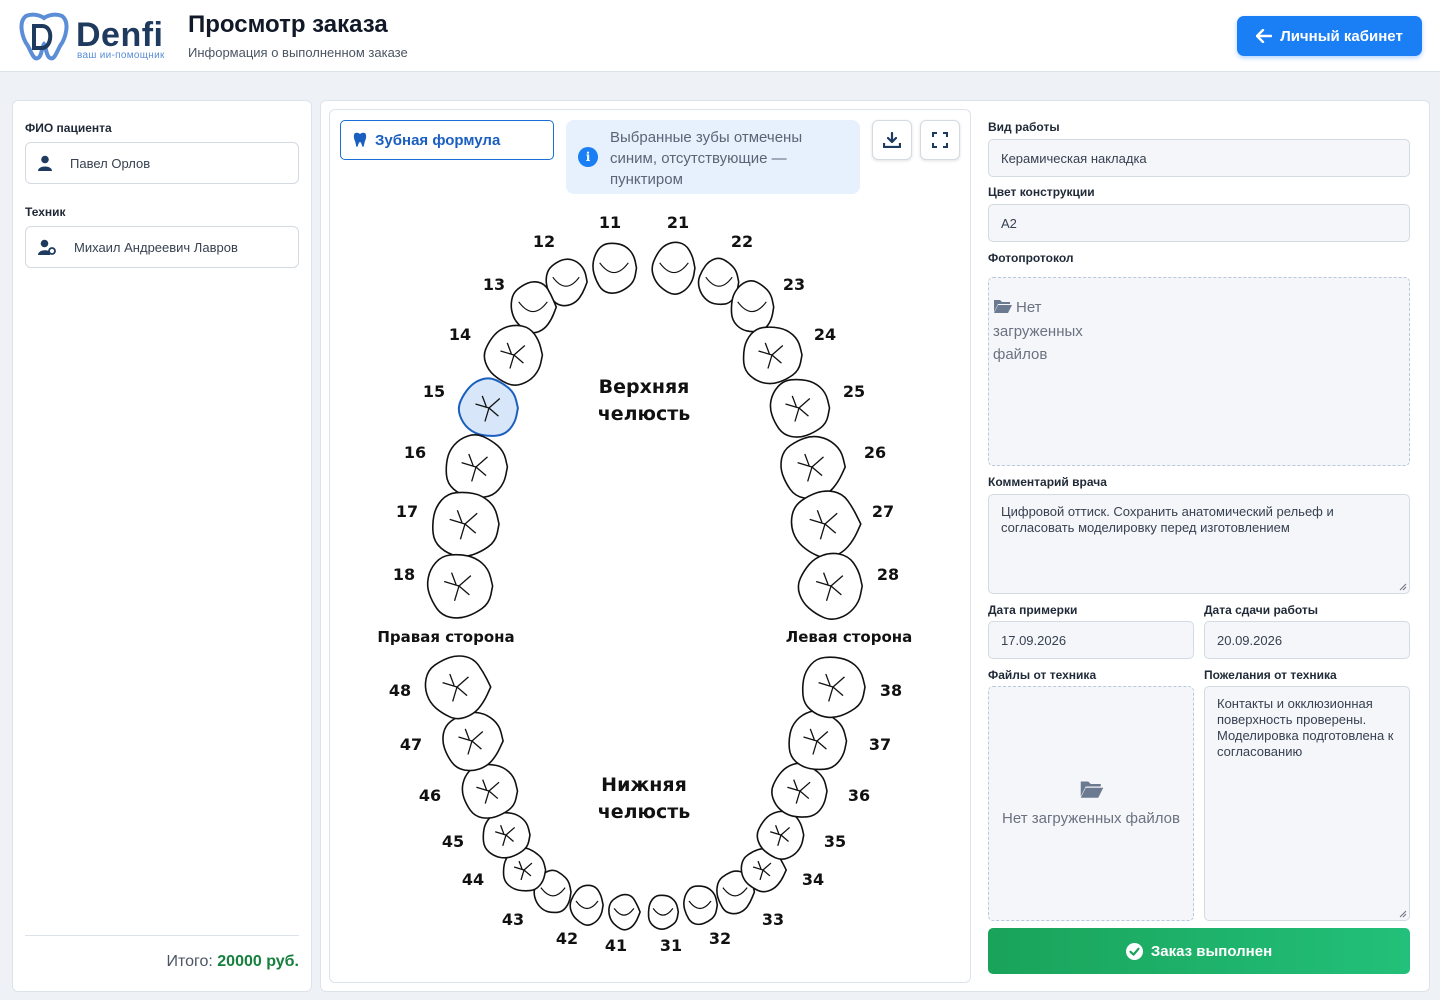 This screenshot has height=1000, width=1440. What do you see at coordinates (813, 879) in the screenshot?
I see `tooth-number-34: 34` at bounding box center [813, 879].